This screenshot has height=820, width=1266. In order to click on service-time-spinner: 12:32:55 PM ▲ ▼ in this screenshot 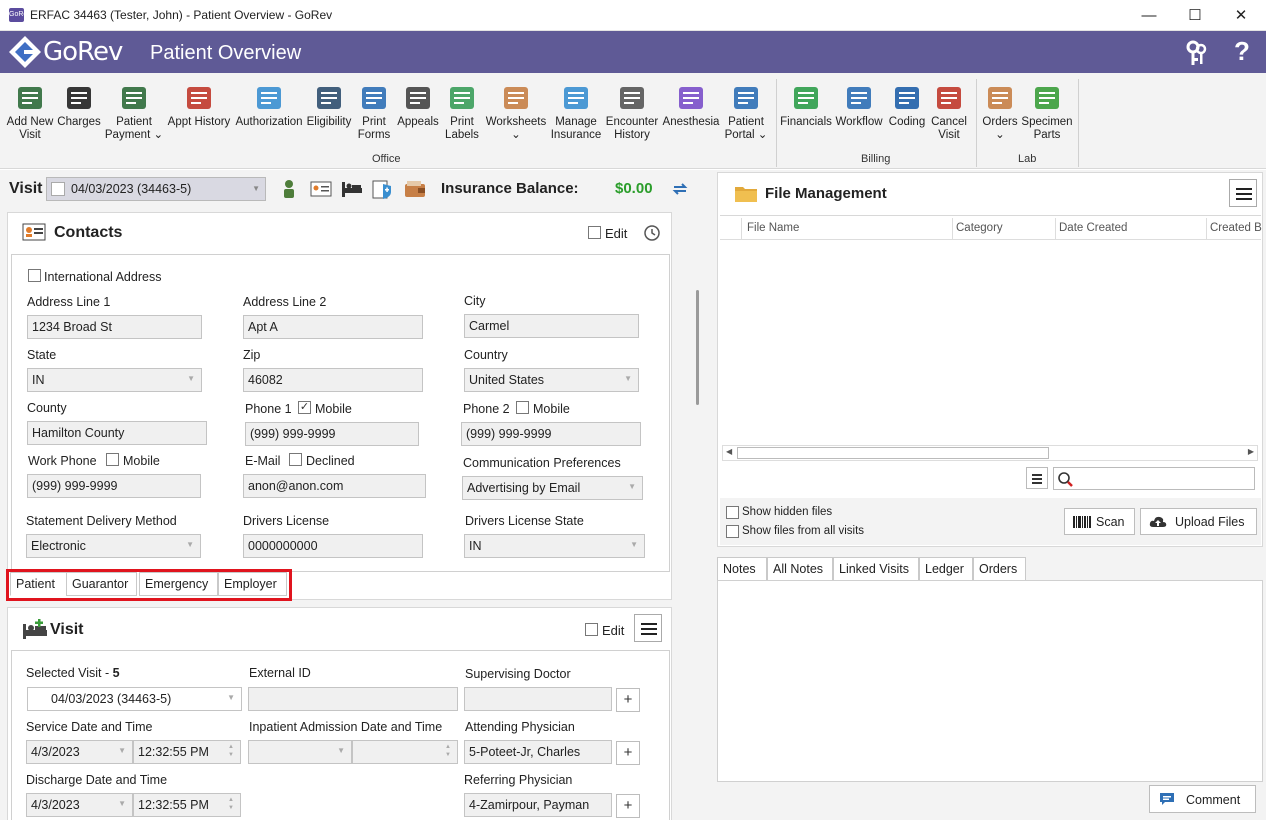, I will do `click(187, 752)`.